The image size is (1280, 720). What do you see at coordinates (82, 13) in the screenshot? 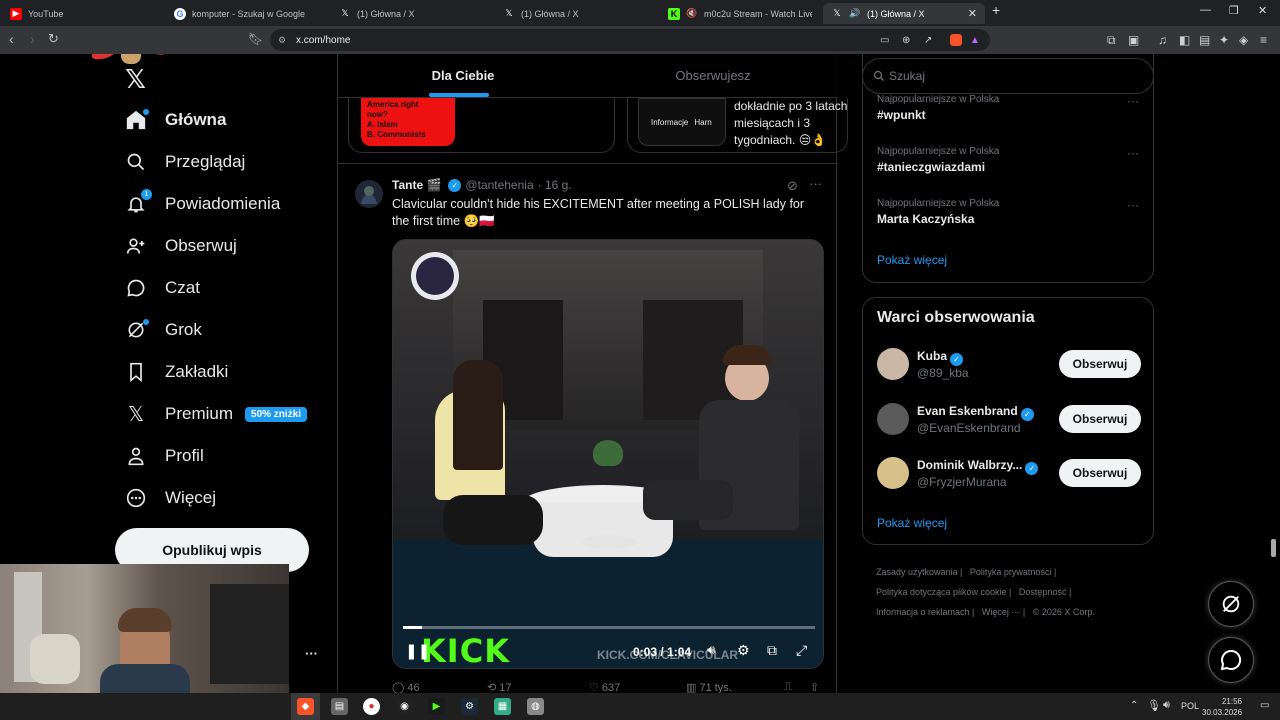
I see `tab-youtube: ▶ YouTube` at bounding box center [82, 13].